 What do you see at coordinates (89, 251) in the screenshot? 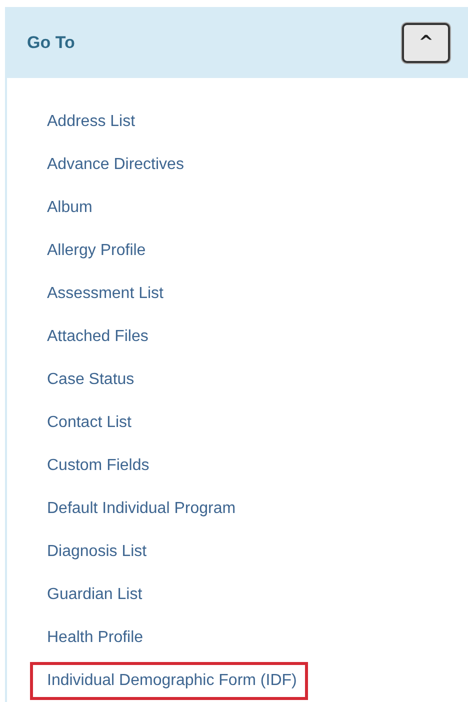
I see `goto-link: Allergy Profile` at bounding box center [89, 251].